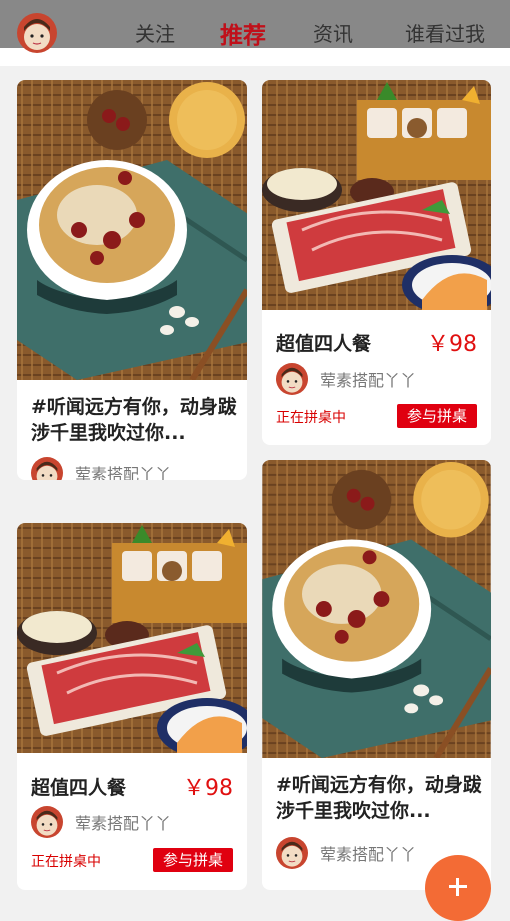 The height and width of the screenshot is (921, 510). Describe the element at coordinates (37, 33) in the screenshot. I see `user-avatar` at that location.